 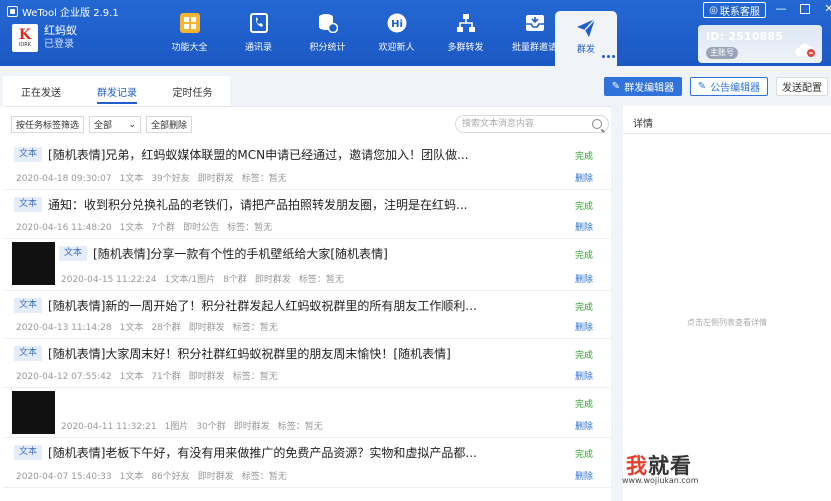 I want to click on meta-field: 30个群, so click(x=211, y=427).